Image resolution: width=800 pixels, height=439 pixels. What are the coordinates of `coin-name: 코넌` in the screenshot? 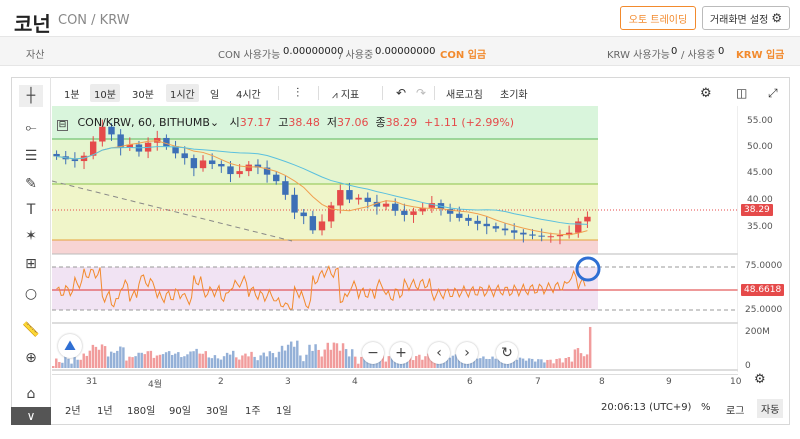 It's located at (32, 24).